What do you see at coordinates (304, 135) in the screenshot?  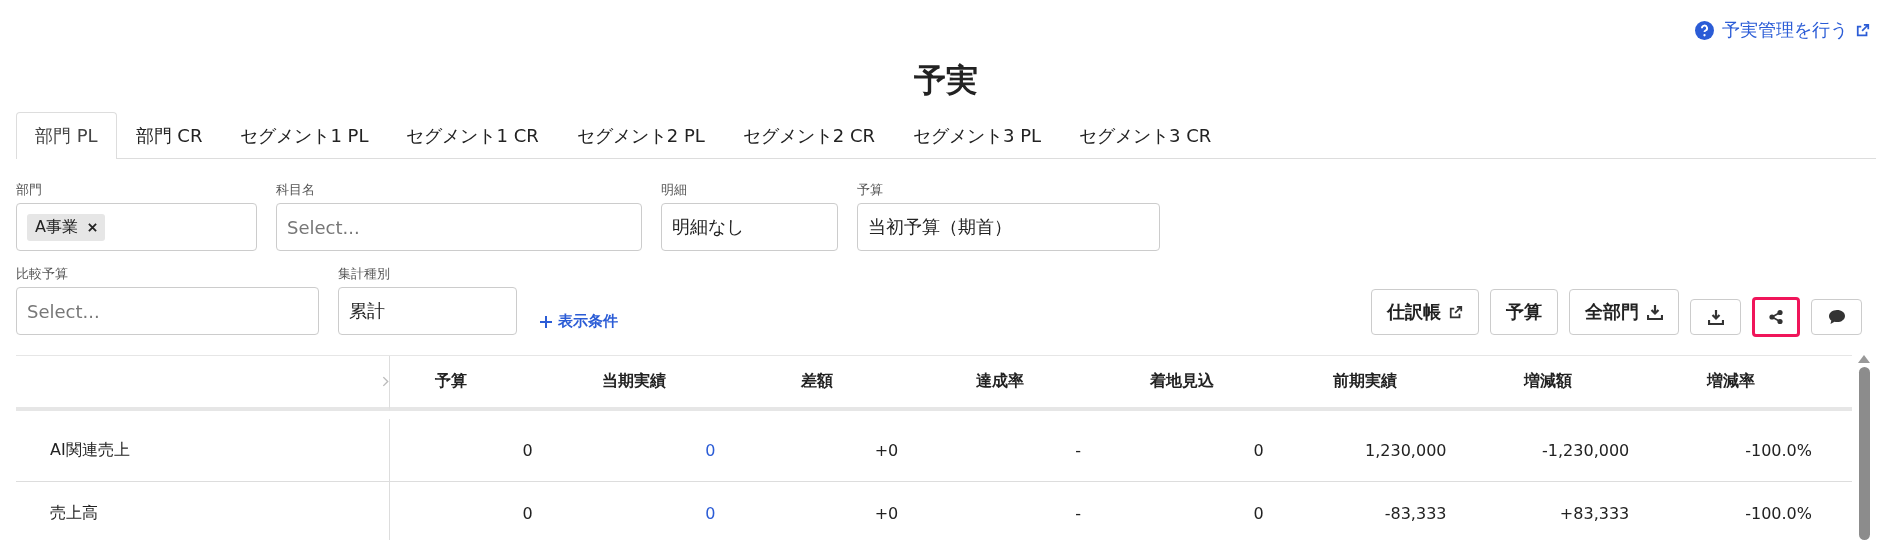 I see `tab: セグメント1 PL` at bounding box center [304, 135].